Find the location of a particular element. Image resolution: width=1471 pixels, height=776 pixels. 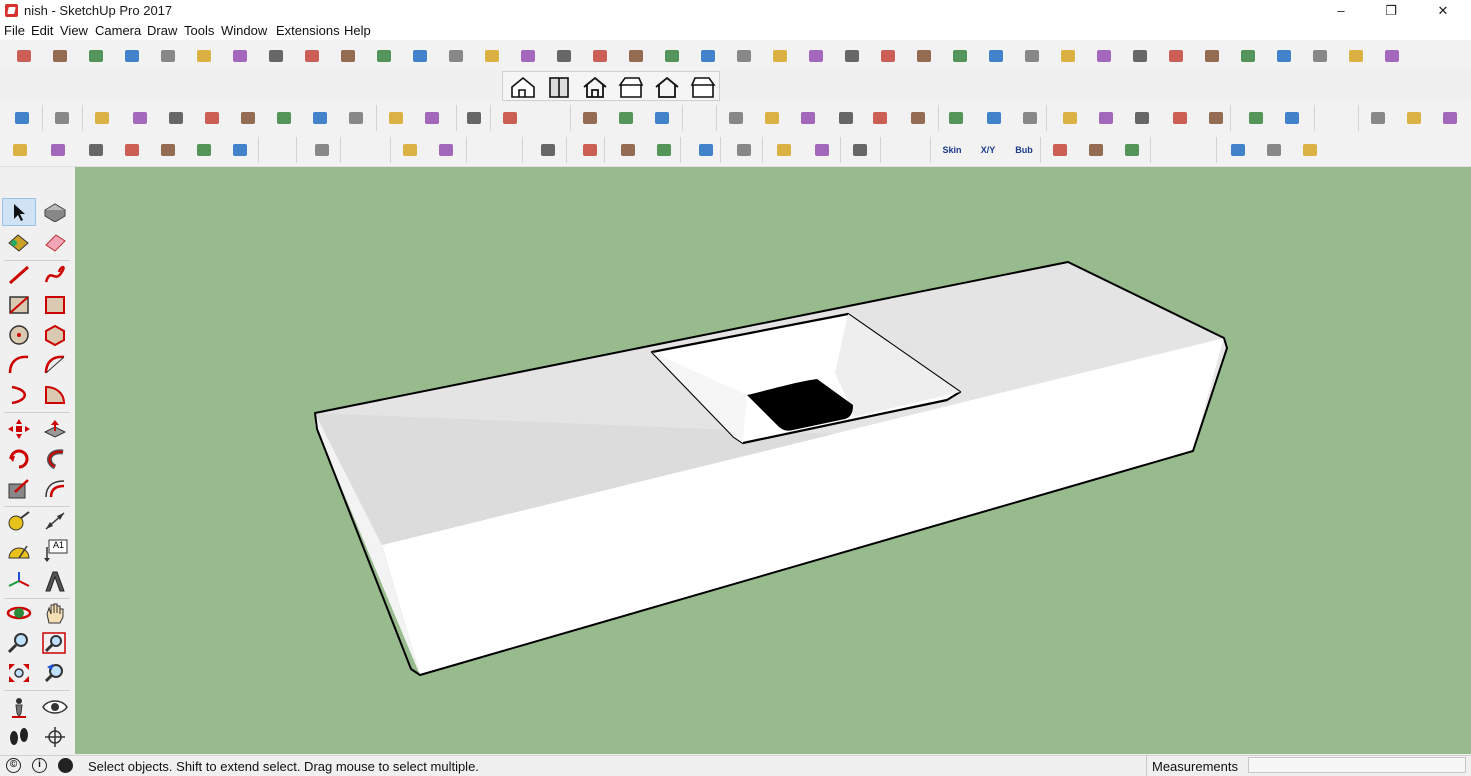

menu-view: View is located at coordinates (74, 30).